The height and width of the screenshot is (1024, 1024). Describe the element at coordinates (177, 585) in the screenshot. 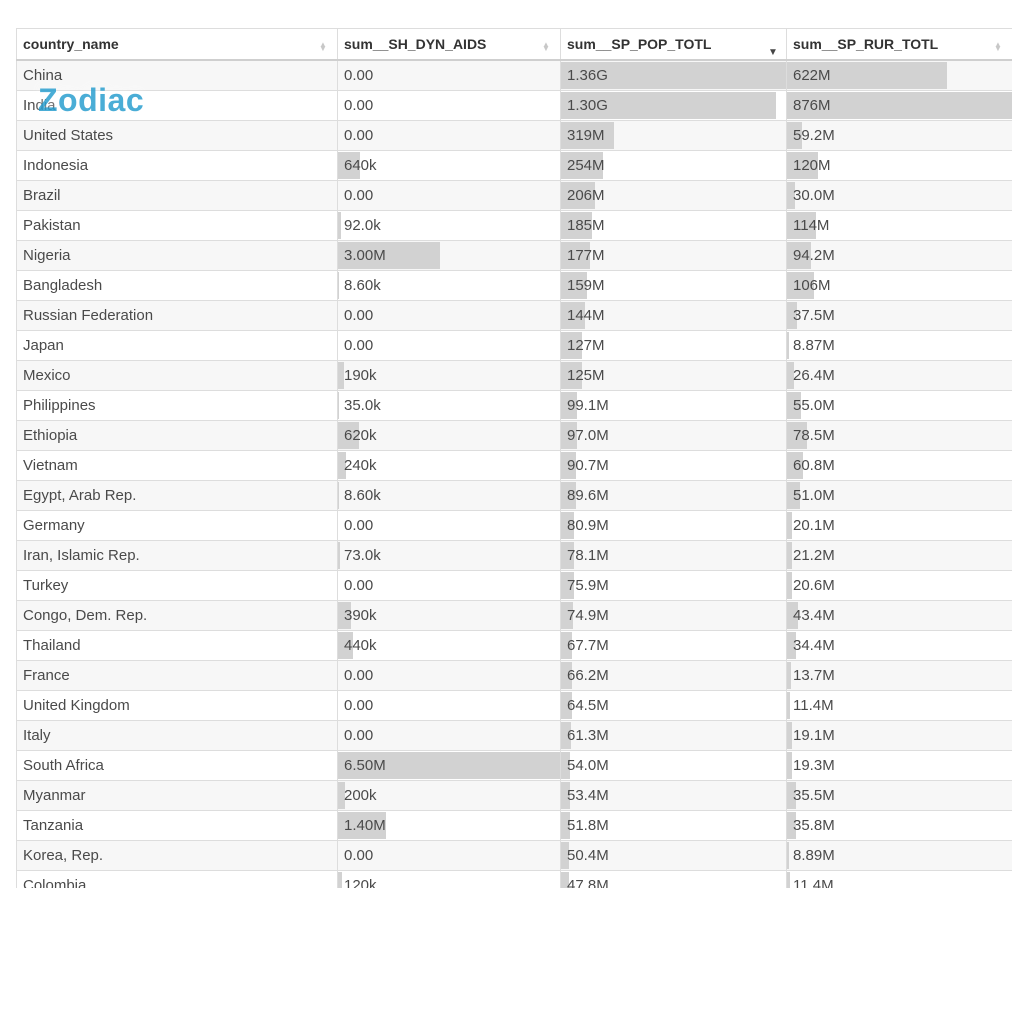

I see `country-name-cell: Turkey` at that location.